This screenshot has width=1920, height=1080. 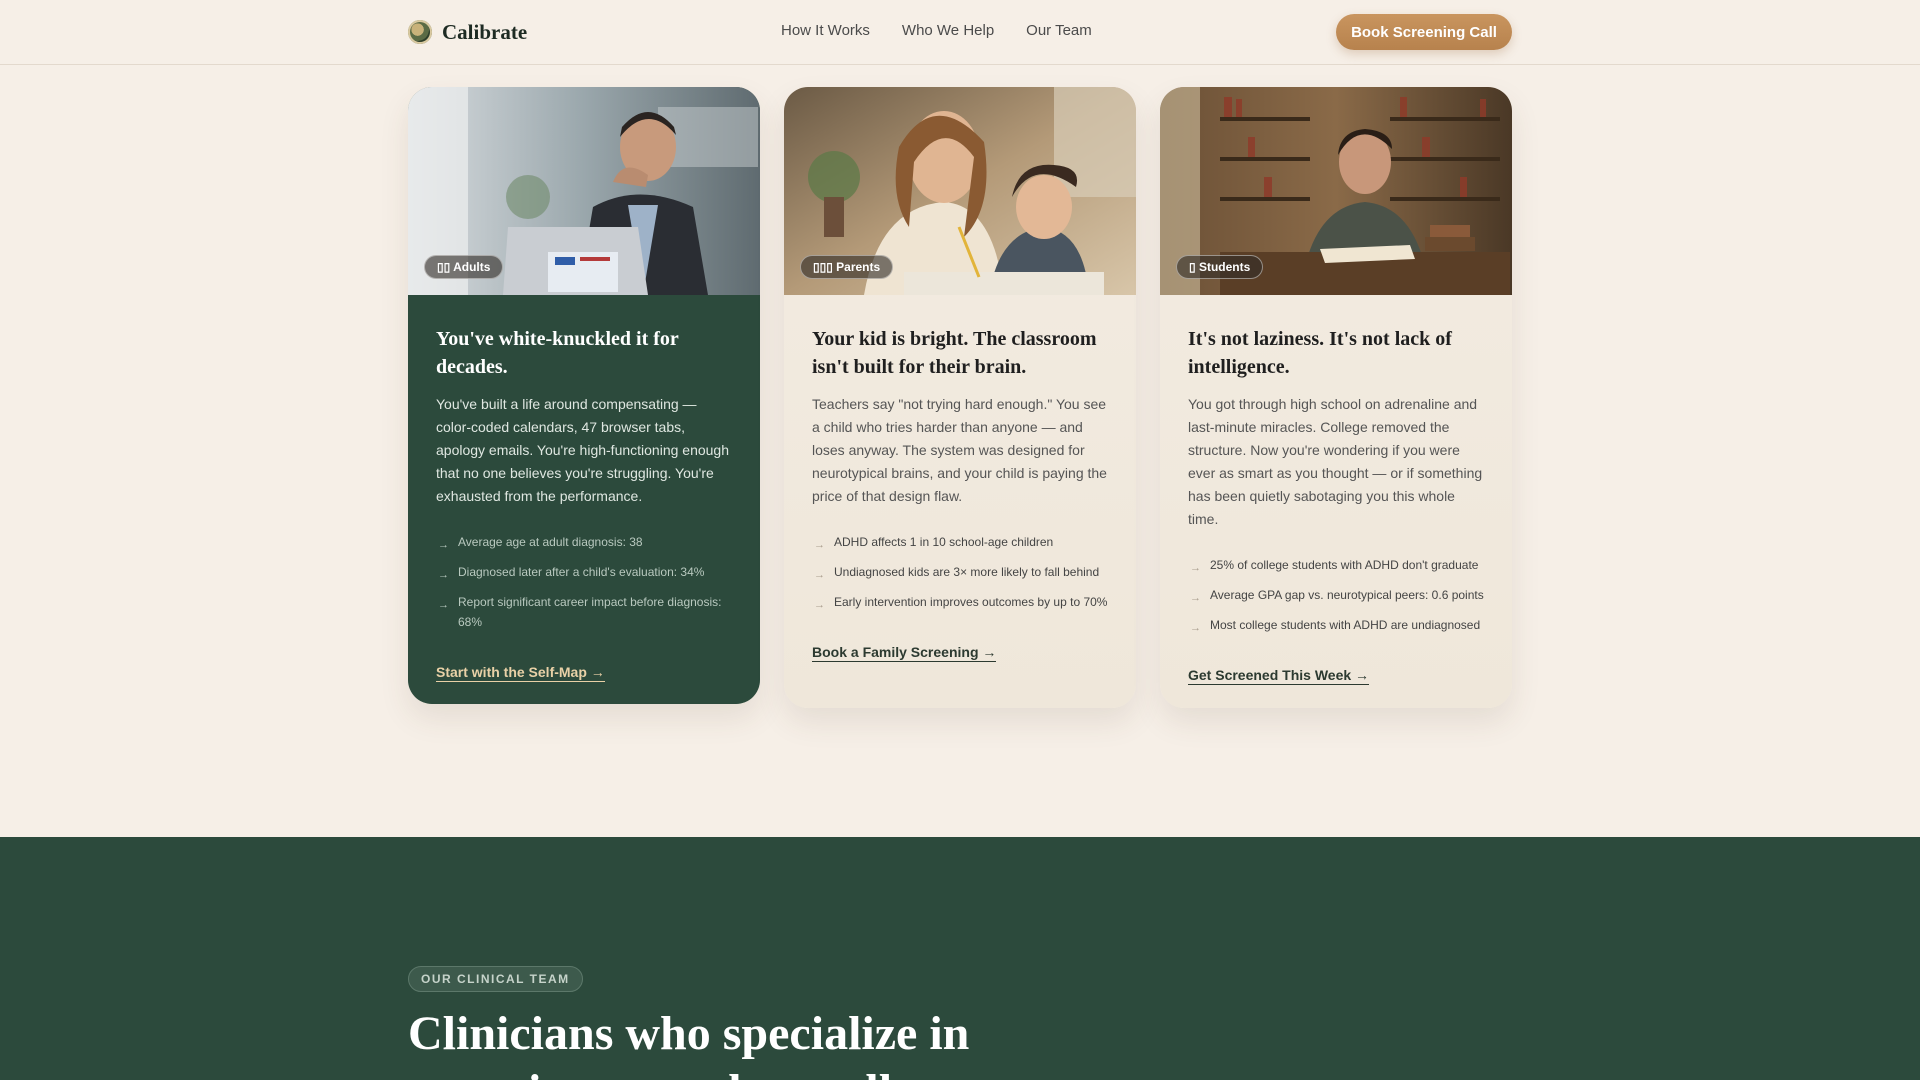 What do you see at coordinates (1059, 30) in the screenshot?
I see `nav-link-our-team: Our Team` at bounding box center [1059, 30].